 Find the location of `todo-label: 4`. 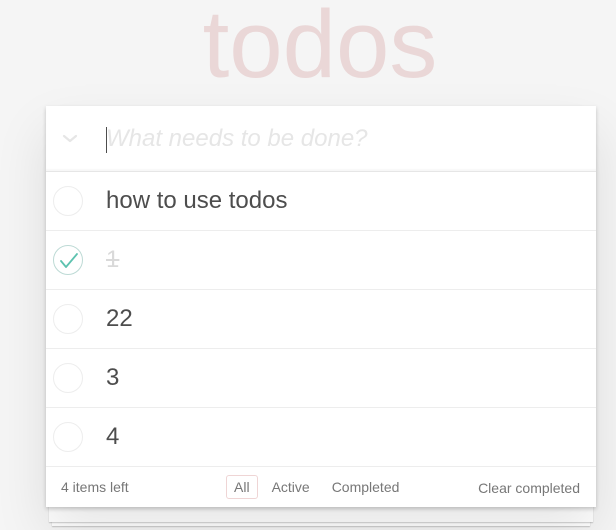

todo-label: 4 is located at coordinates (112, 437).